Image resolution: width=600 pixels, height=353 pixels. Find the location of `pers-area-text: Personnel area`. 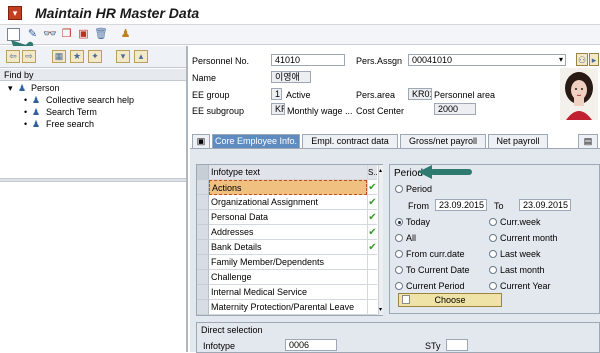

pers-area-text: Personnel area is located at coordinates (465, 95).